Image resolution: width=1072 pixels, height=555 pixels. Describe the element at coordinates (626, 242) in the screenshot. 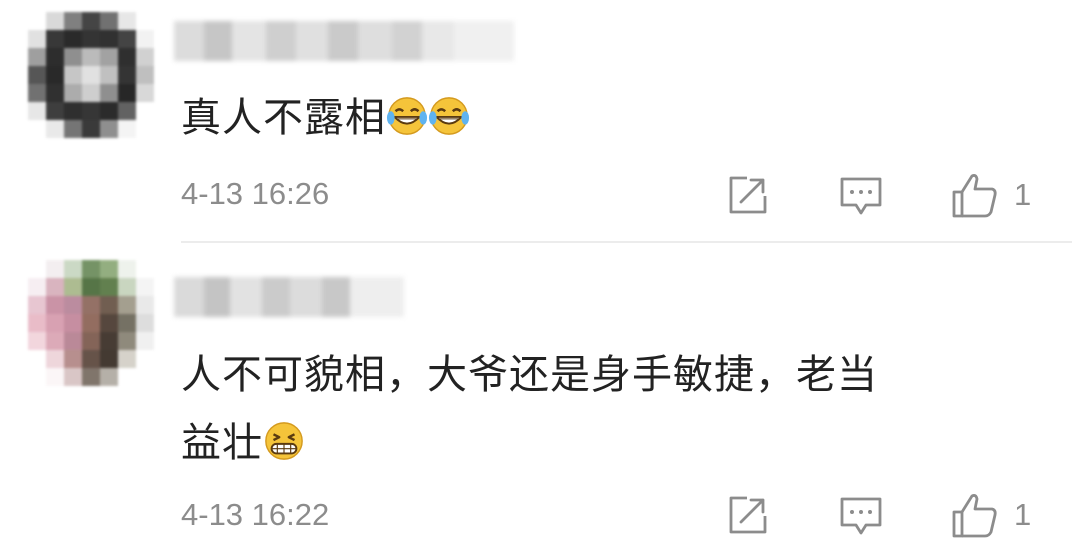

I see `divider` at that location.